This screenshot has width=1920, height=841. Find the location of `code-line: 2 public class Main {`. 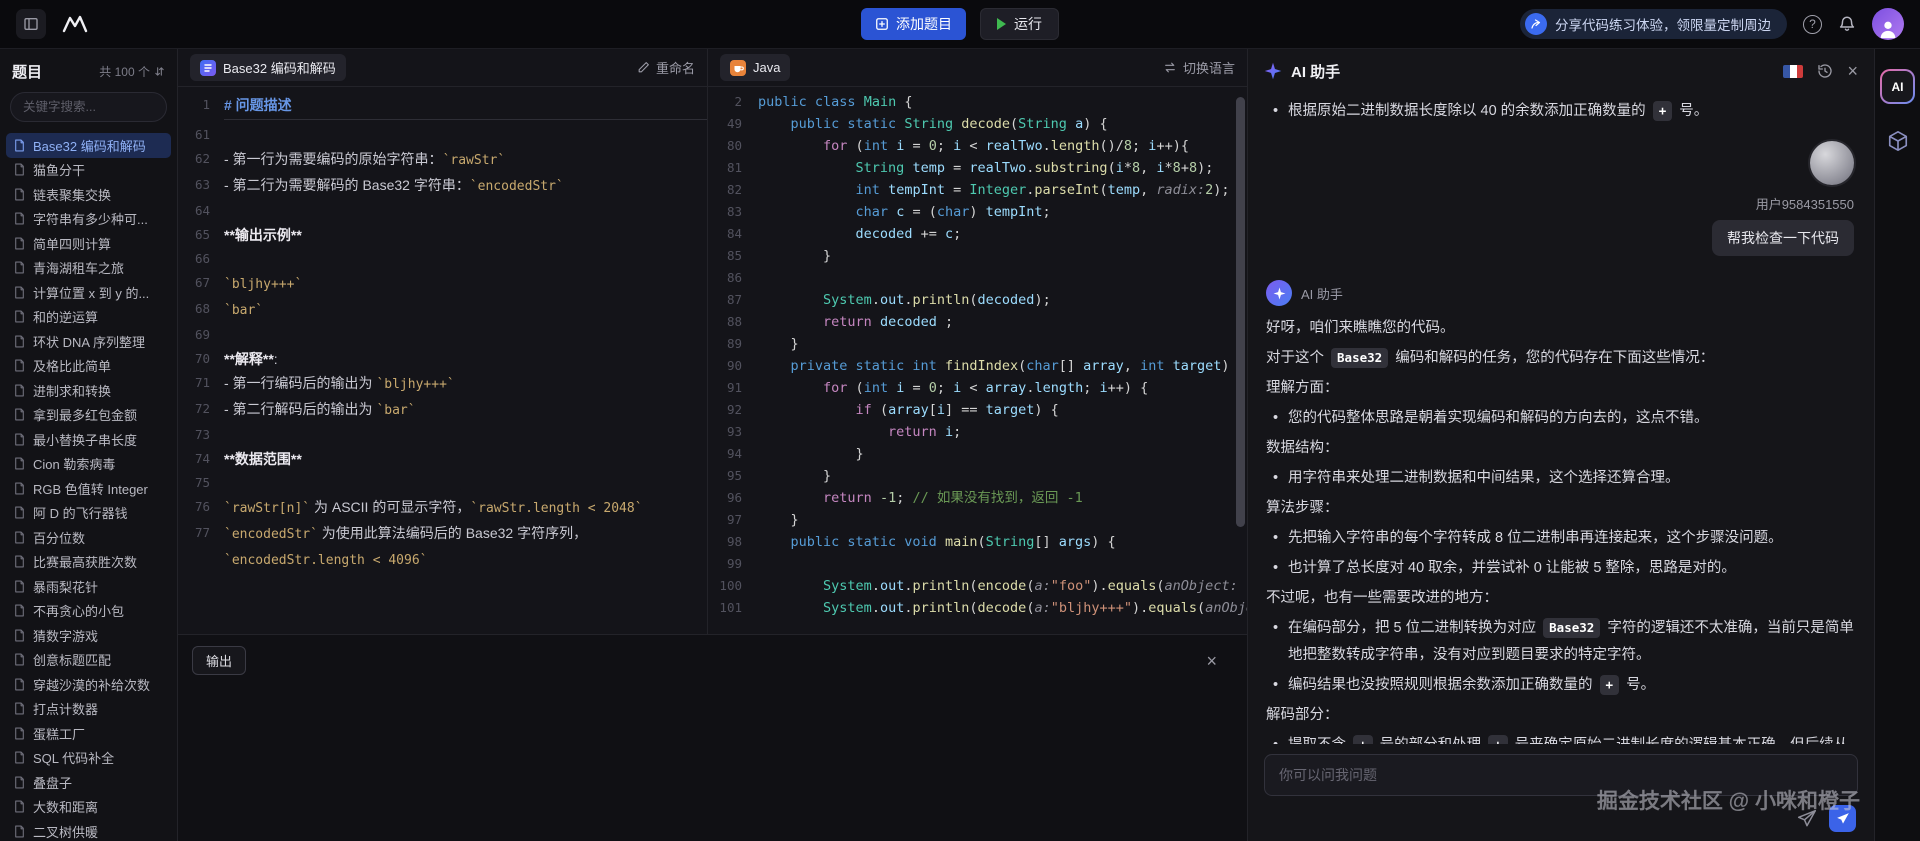

code-line: 2 public class Main { is located at coordinates (977, 102).